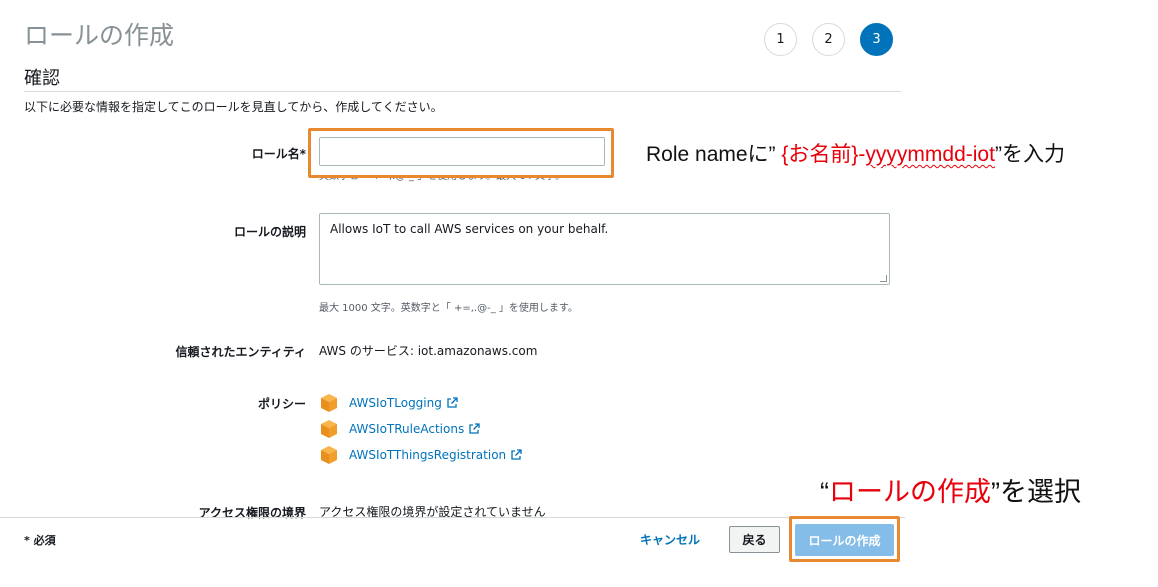 The height and width of the screenshot is (587, 1158). I want to click on footer-divider, so click(452, 517).